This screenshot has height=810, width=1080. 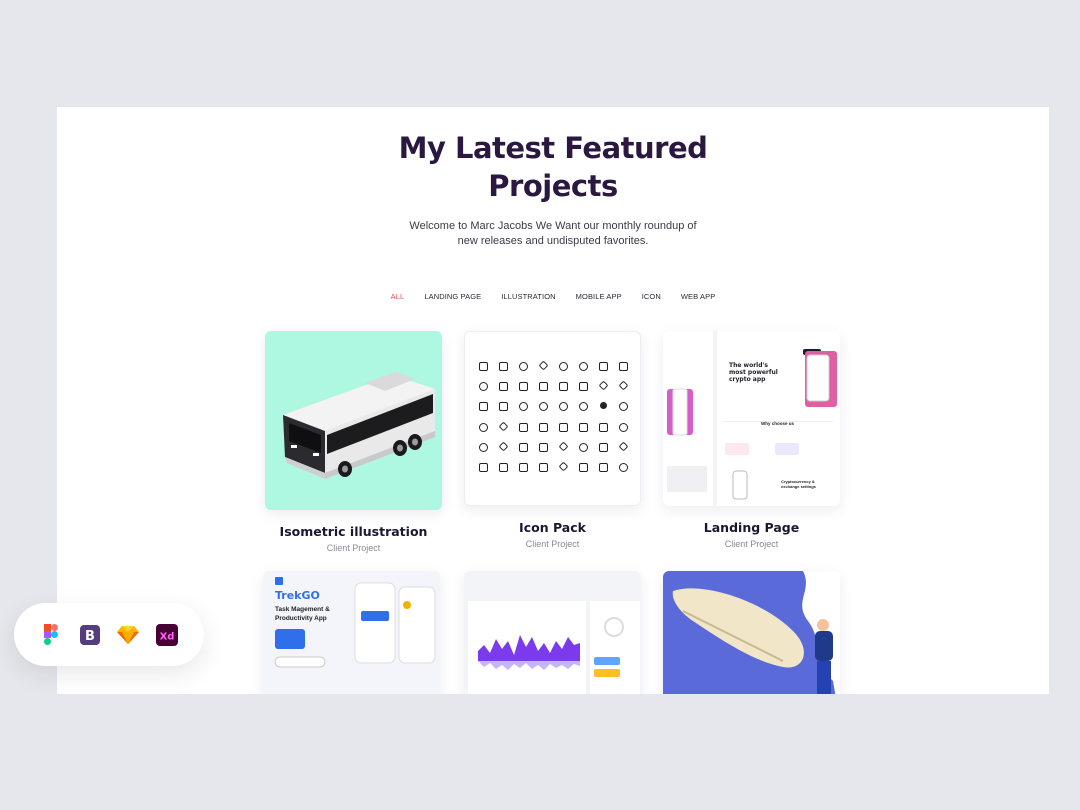 What do you see at coordinates (128, 635) in the screenshot?
I see `sketch-icon` at bounding box center [128, 635].